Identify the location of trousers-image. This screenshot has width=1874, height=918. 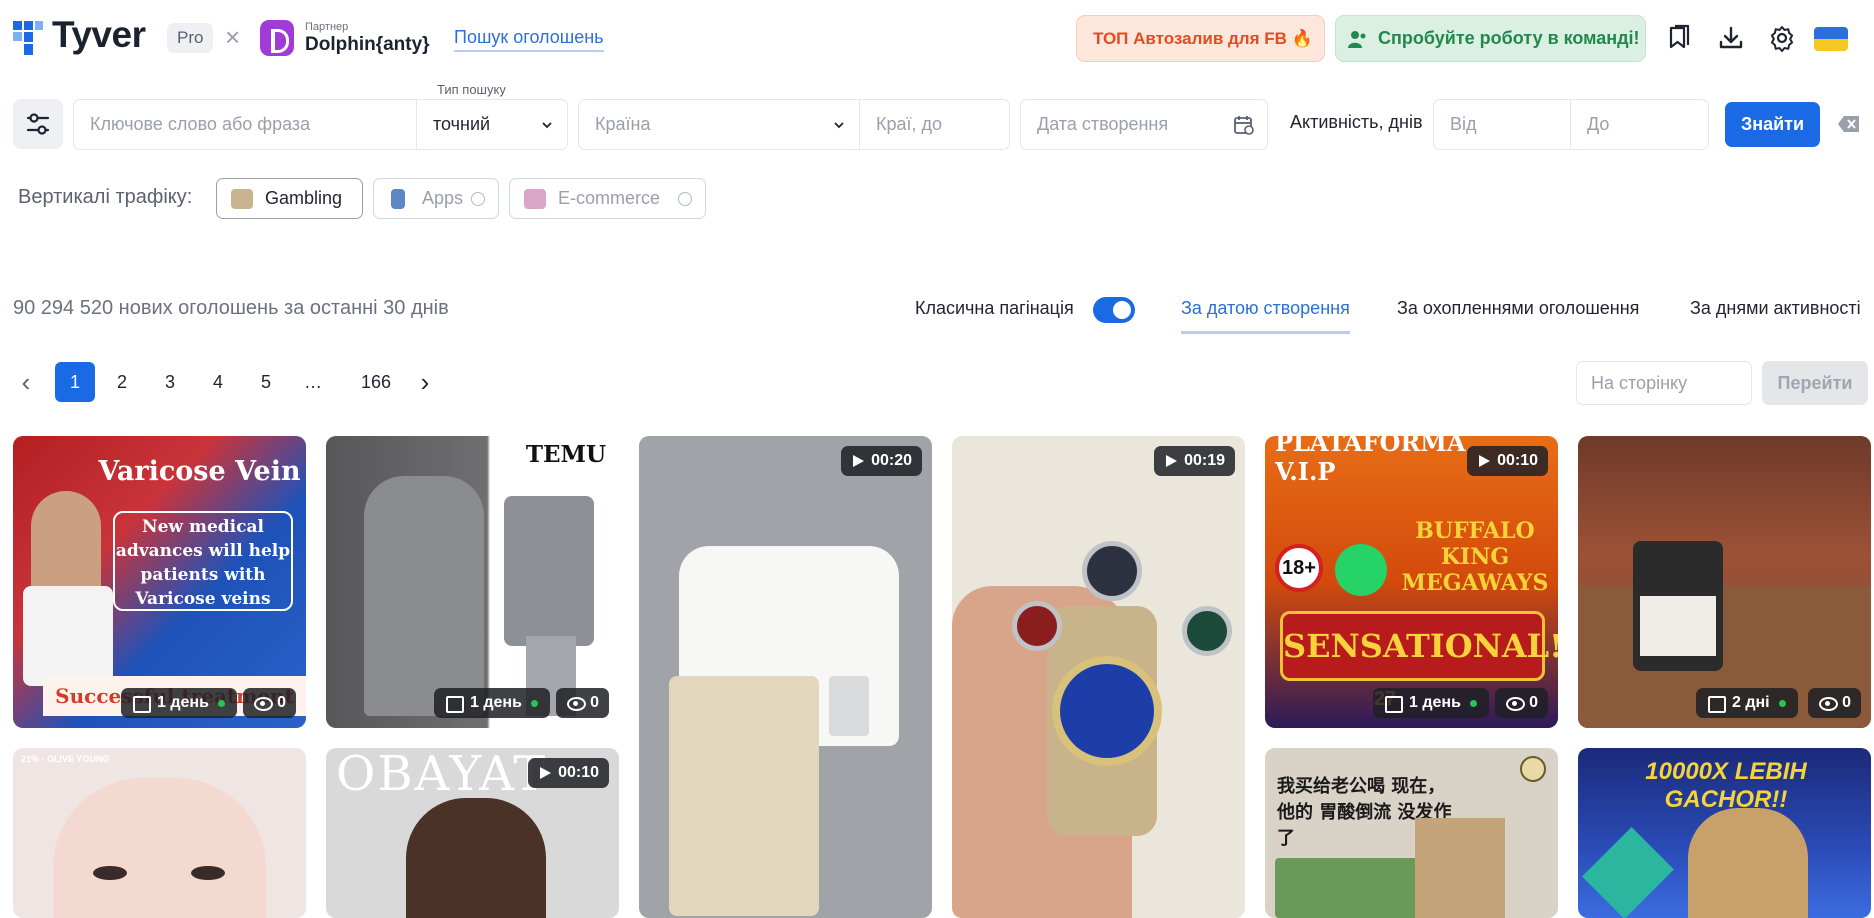
(744, 796).